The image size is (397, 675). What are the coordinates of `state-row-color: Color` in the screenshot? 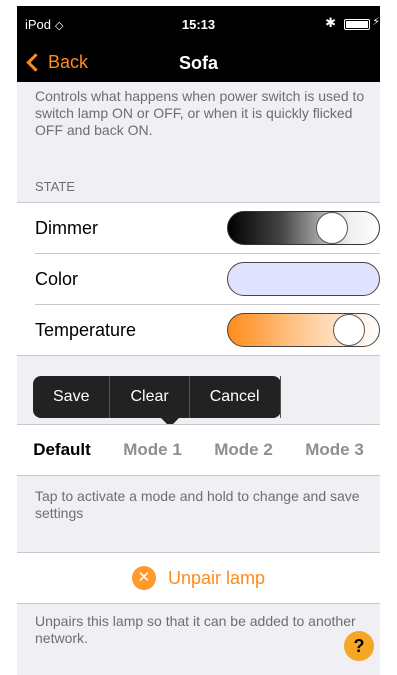 It's located at (207, 279).